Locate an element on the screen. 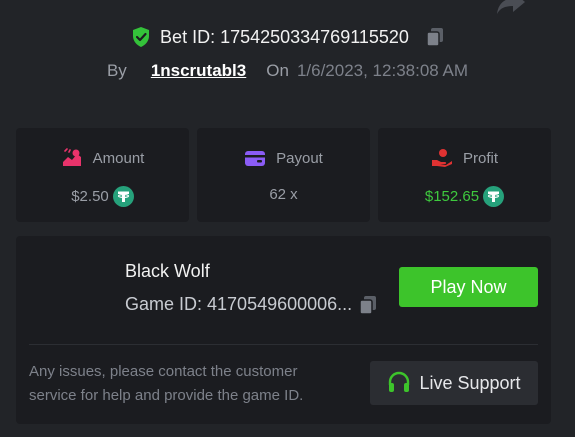 The width and height of the screenshot is (575, 437). stat-profit-value: $152.65 is located at coordinates (452, 196).